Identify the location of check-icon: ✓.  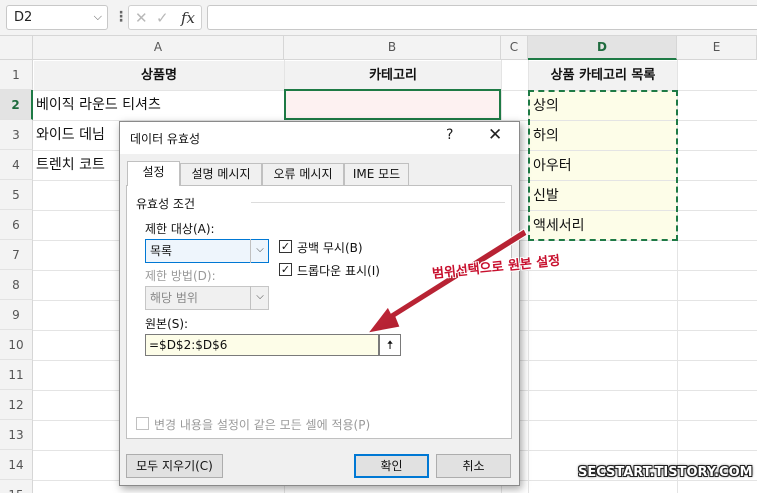
(162, 18).